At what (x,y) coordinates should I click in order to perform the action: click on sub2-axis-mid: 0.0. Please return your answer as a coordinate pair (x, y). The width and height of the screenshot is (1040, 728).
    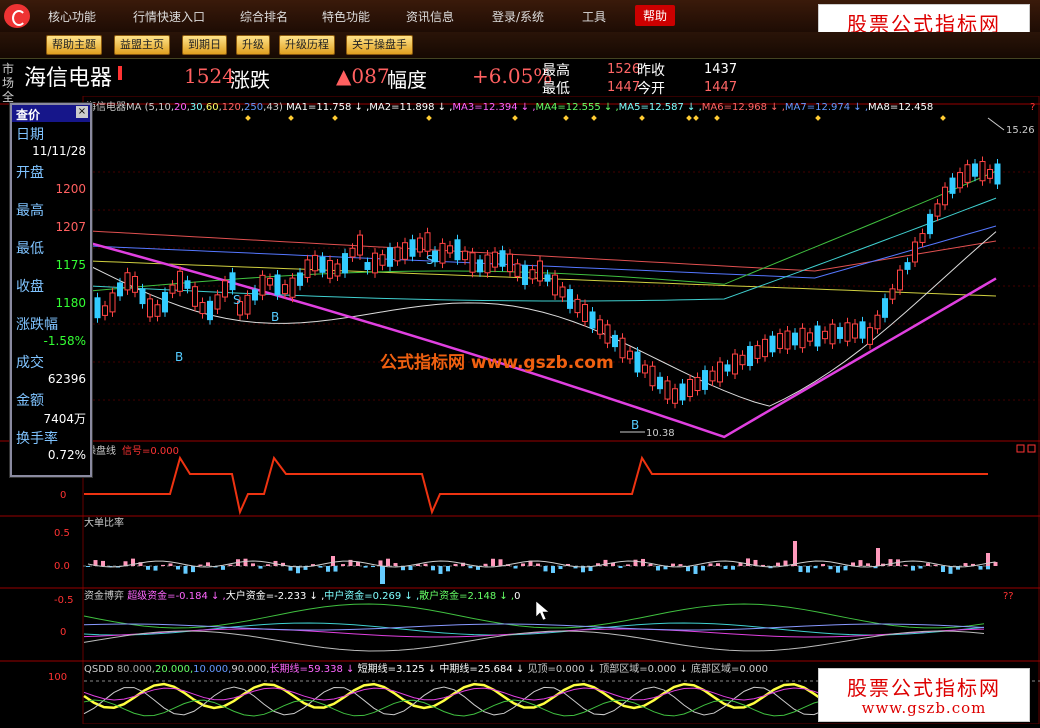
    Looking at the image, I should click on (62, 566).